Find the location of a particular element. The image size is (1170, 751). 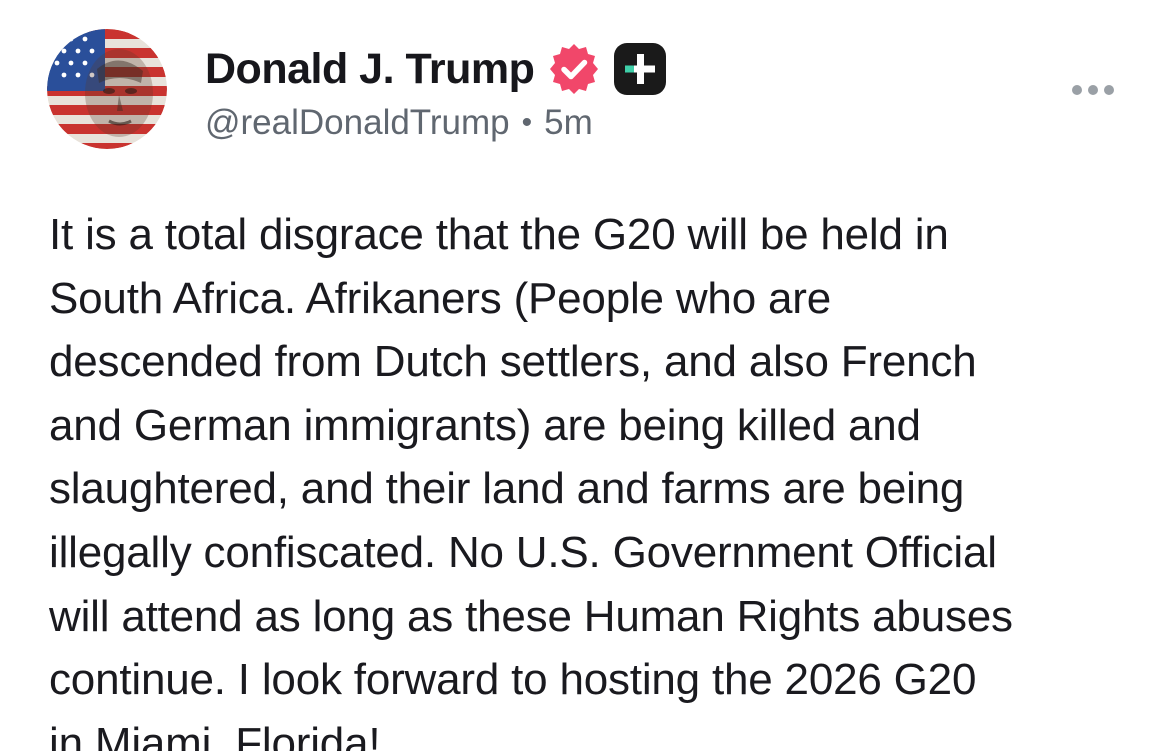

post-timestamp: 5m is located at coordinates (568, 123).